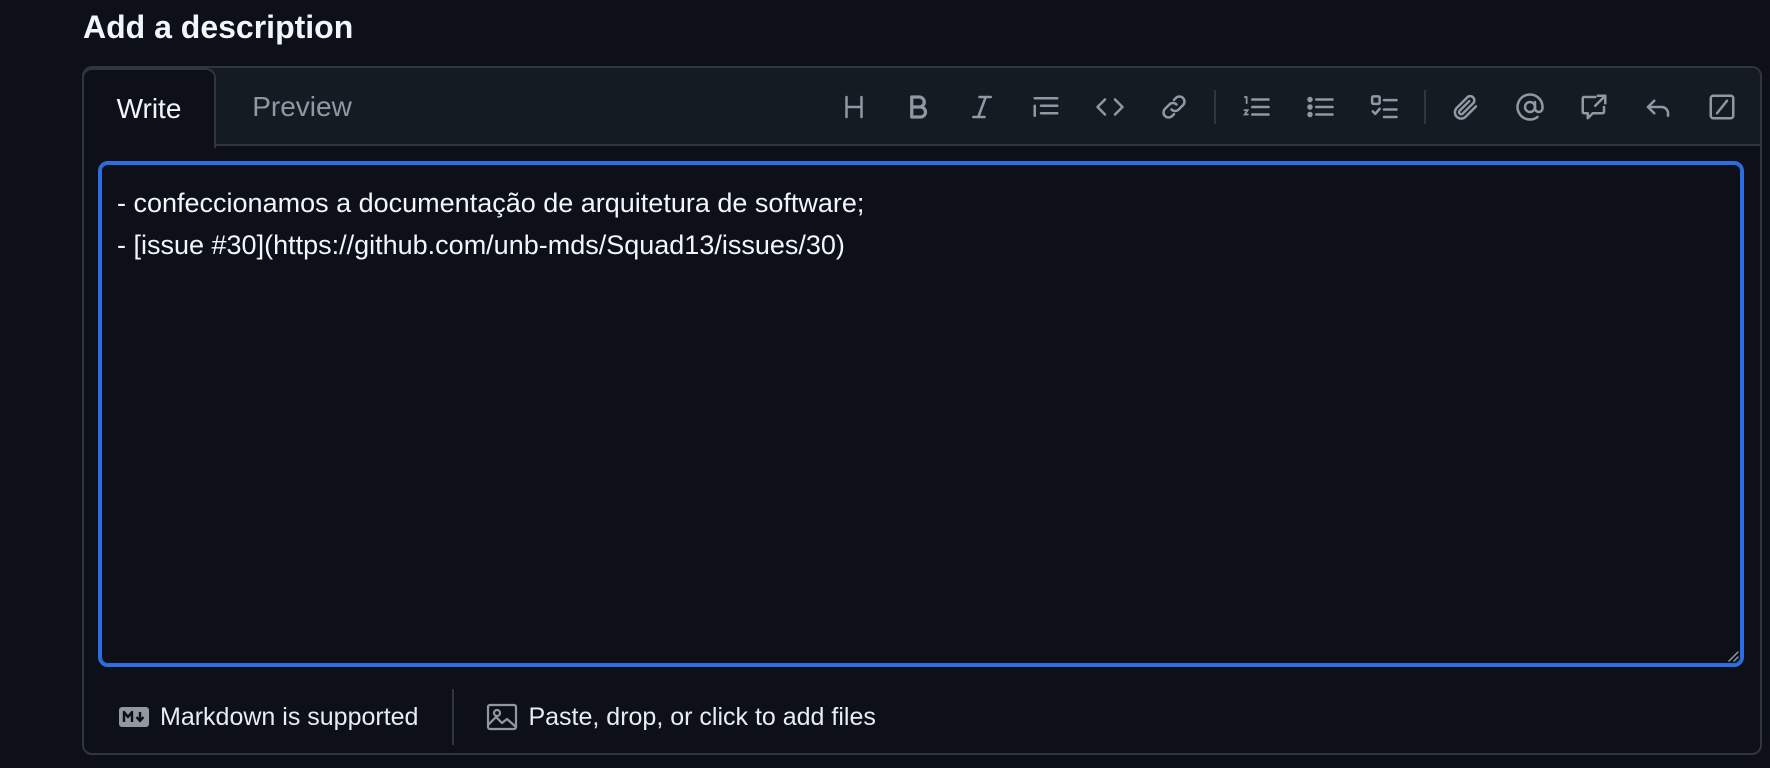 The height and width of the screenshot is (768, 1770). I want to click on add-files-label: Paste, drop, or click to add files, so click(702, 716).